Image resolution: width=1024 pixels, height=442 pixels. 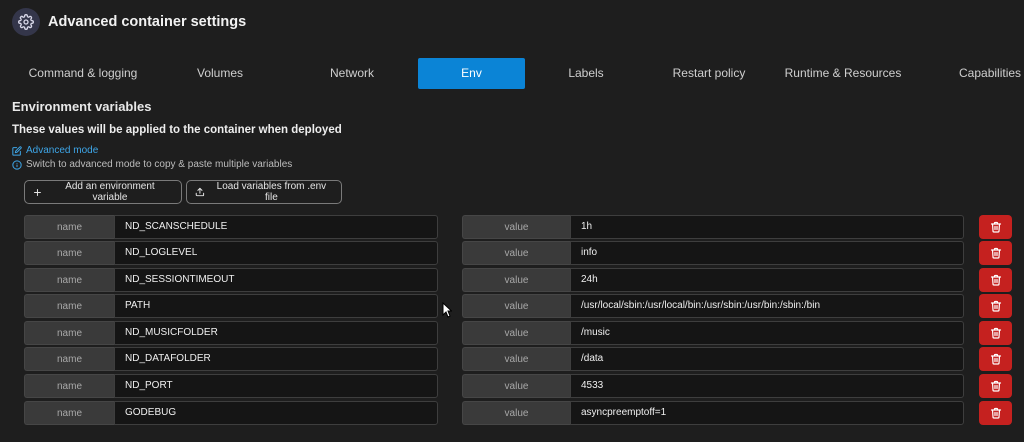 I want to click on env-name-input: GODEBUG, so click(x=276, y=413).